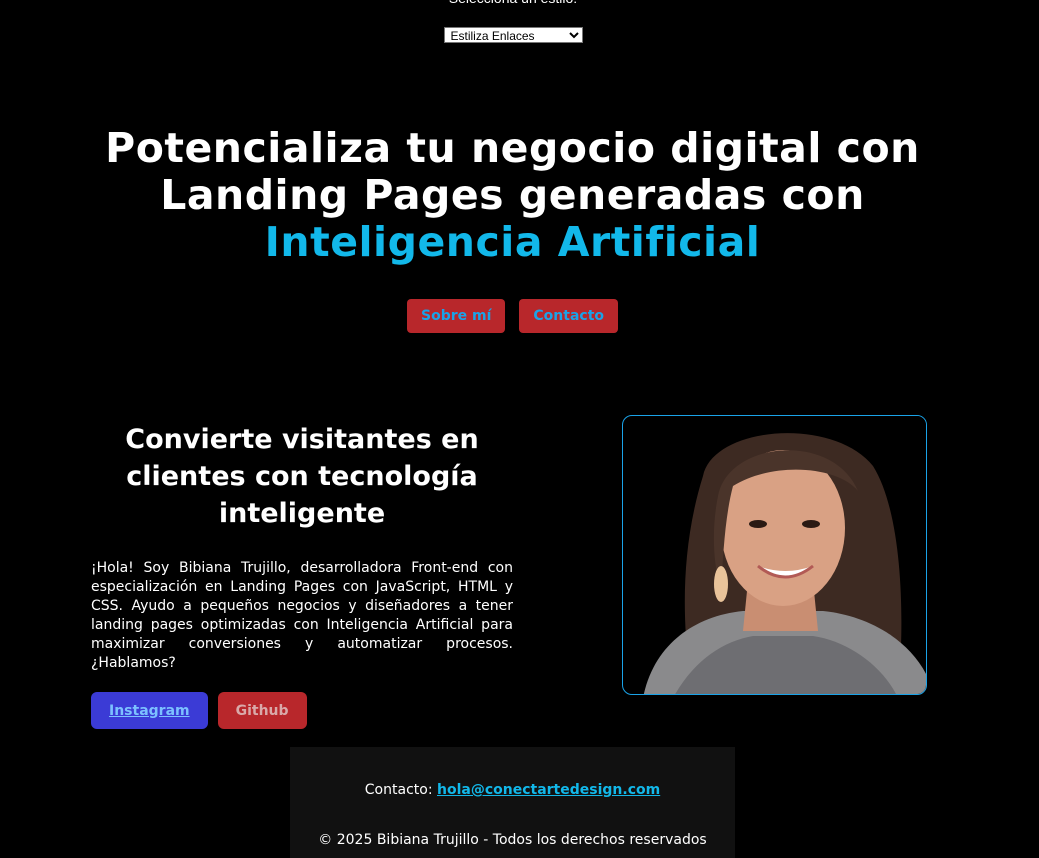 The height and width of the screenshot is (858, 1039). I want to click on footer-contact: Contacto: hola@conectartedesign.com, so click(512, 790).